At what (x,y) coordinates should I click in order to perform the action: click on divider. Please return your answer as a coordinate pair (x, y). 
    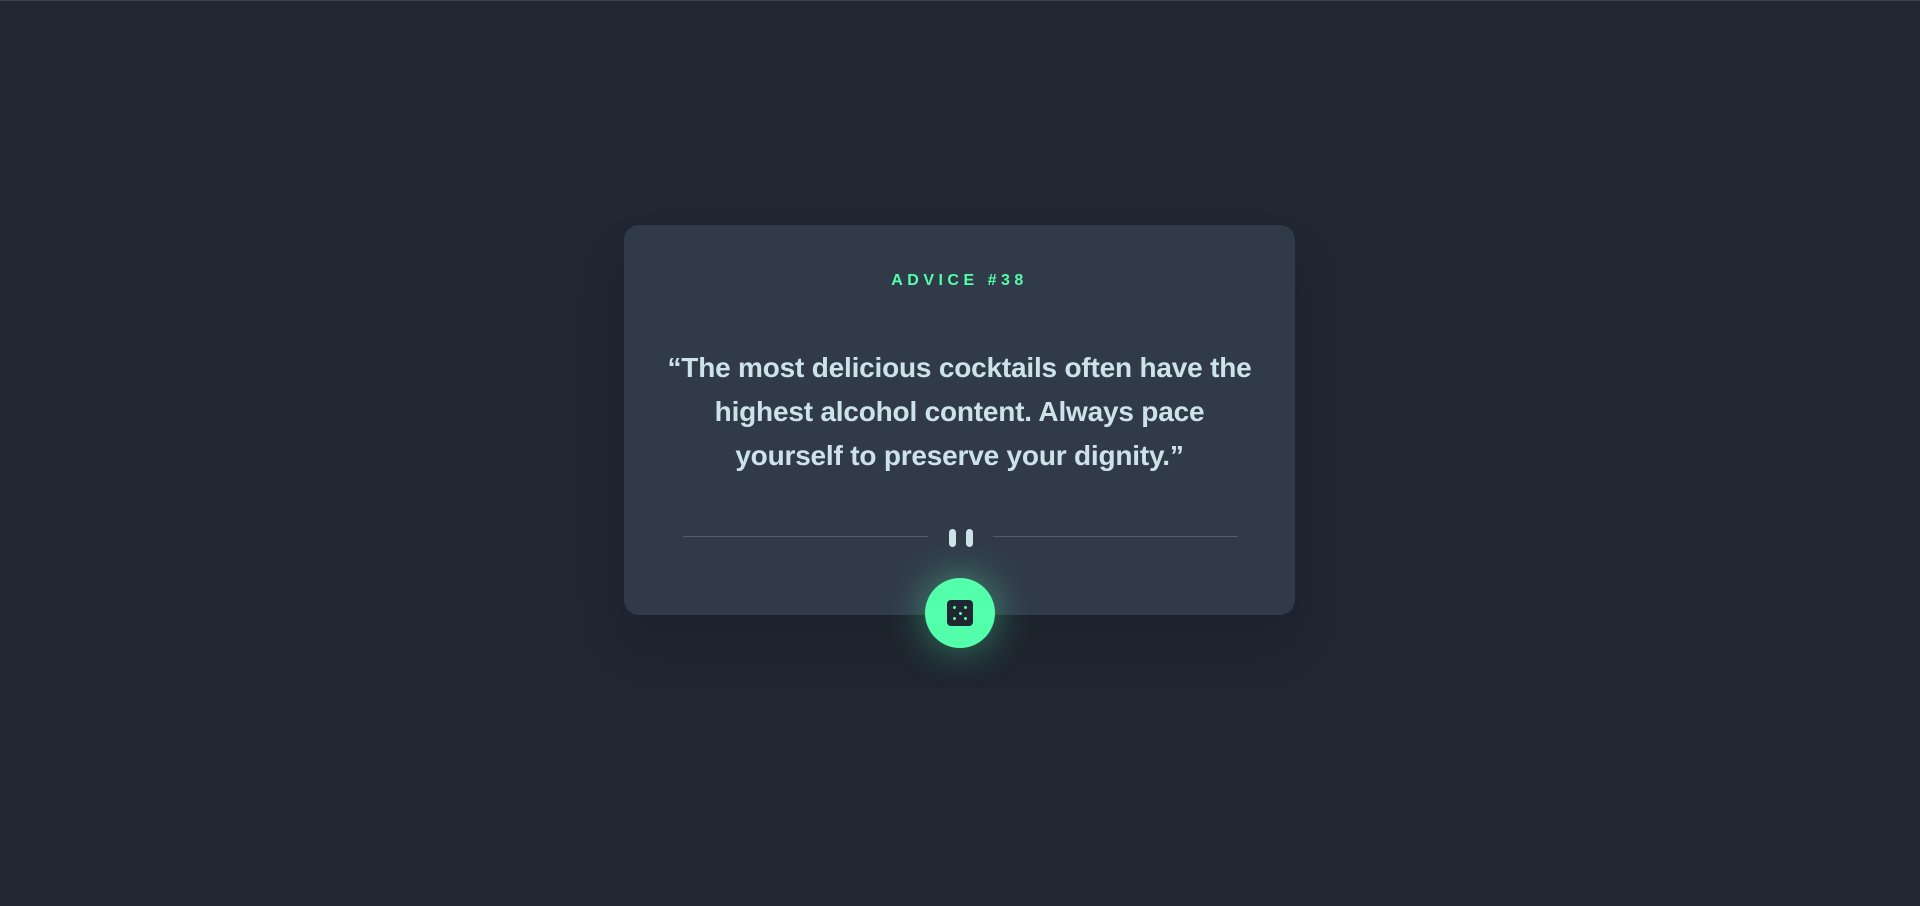
    Looking at the image, I should click on (960, 538).